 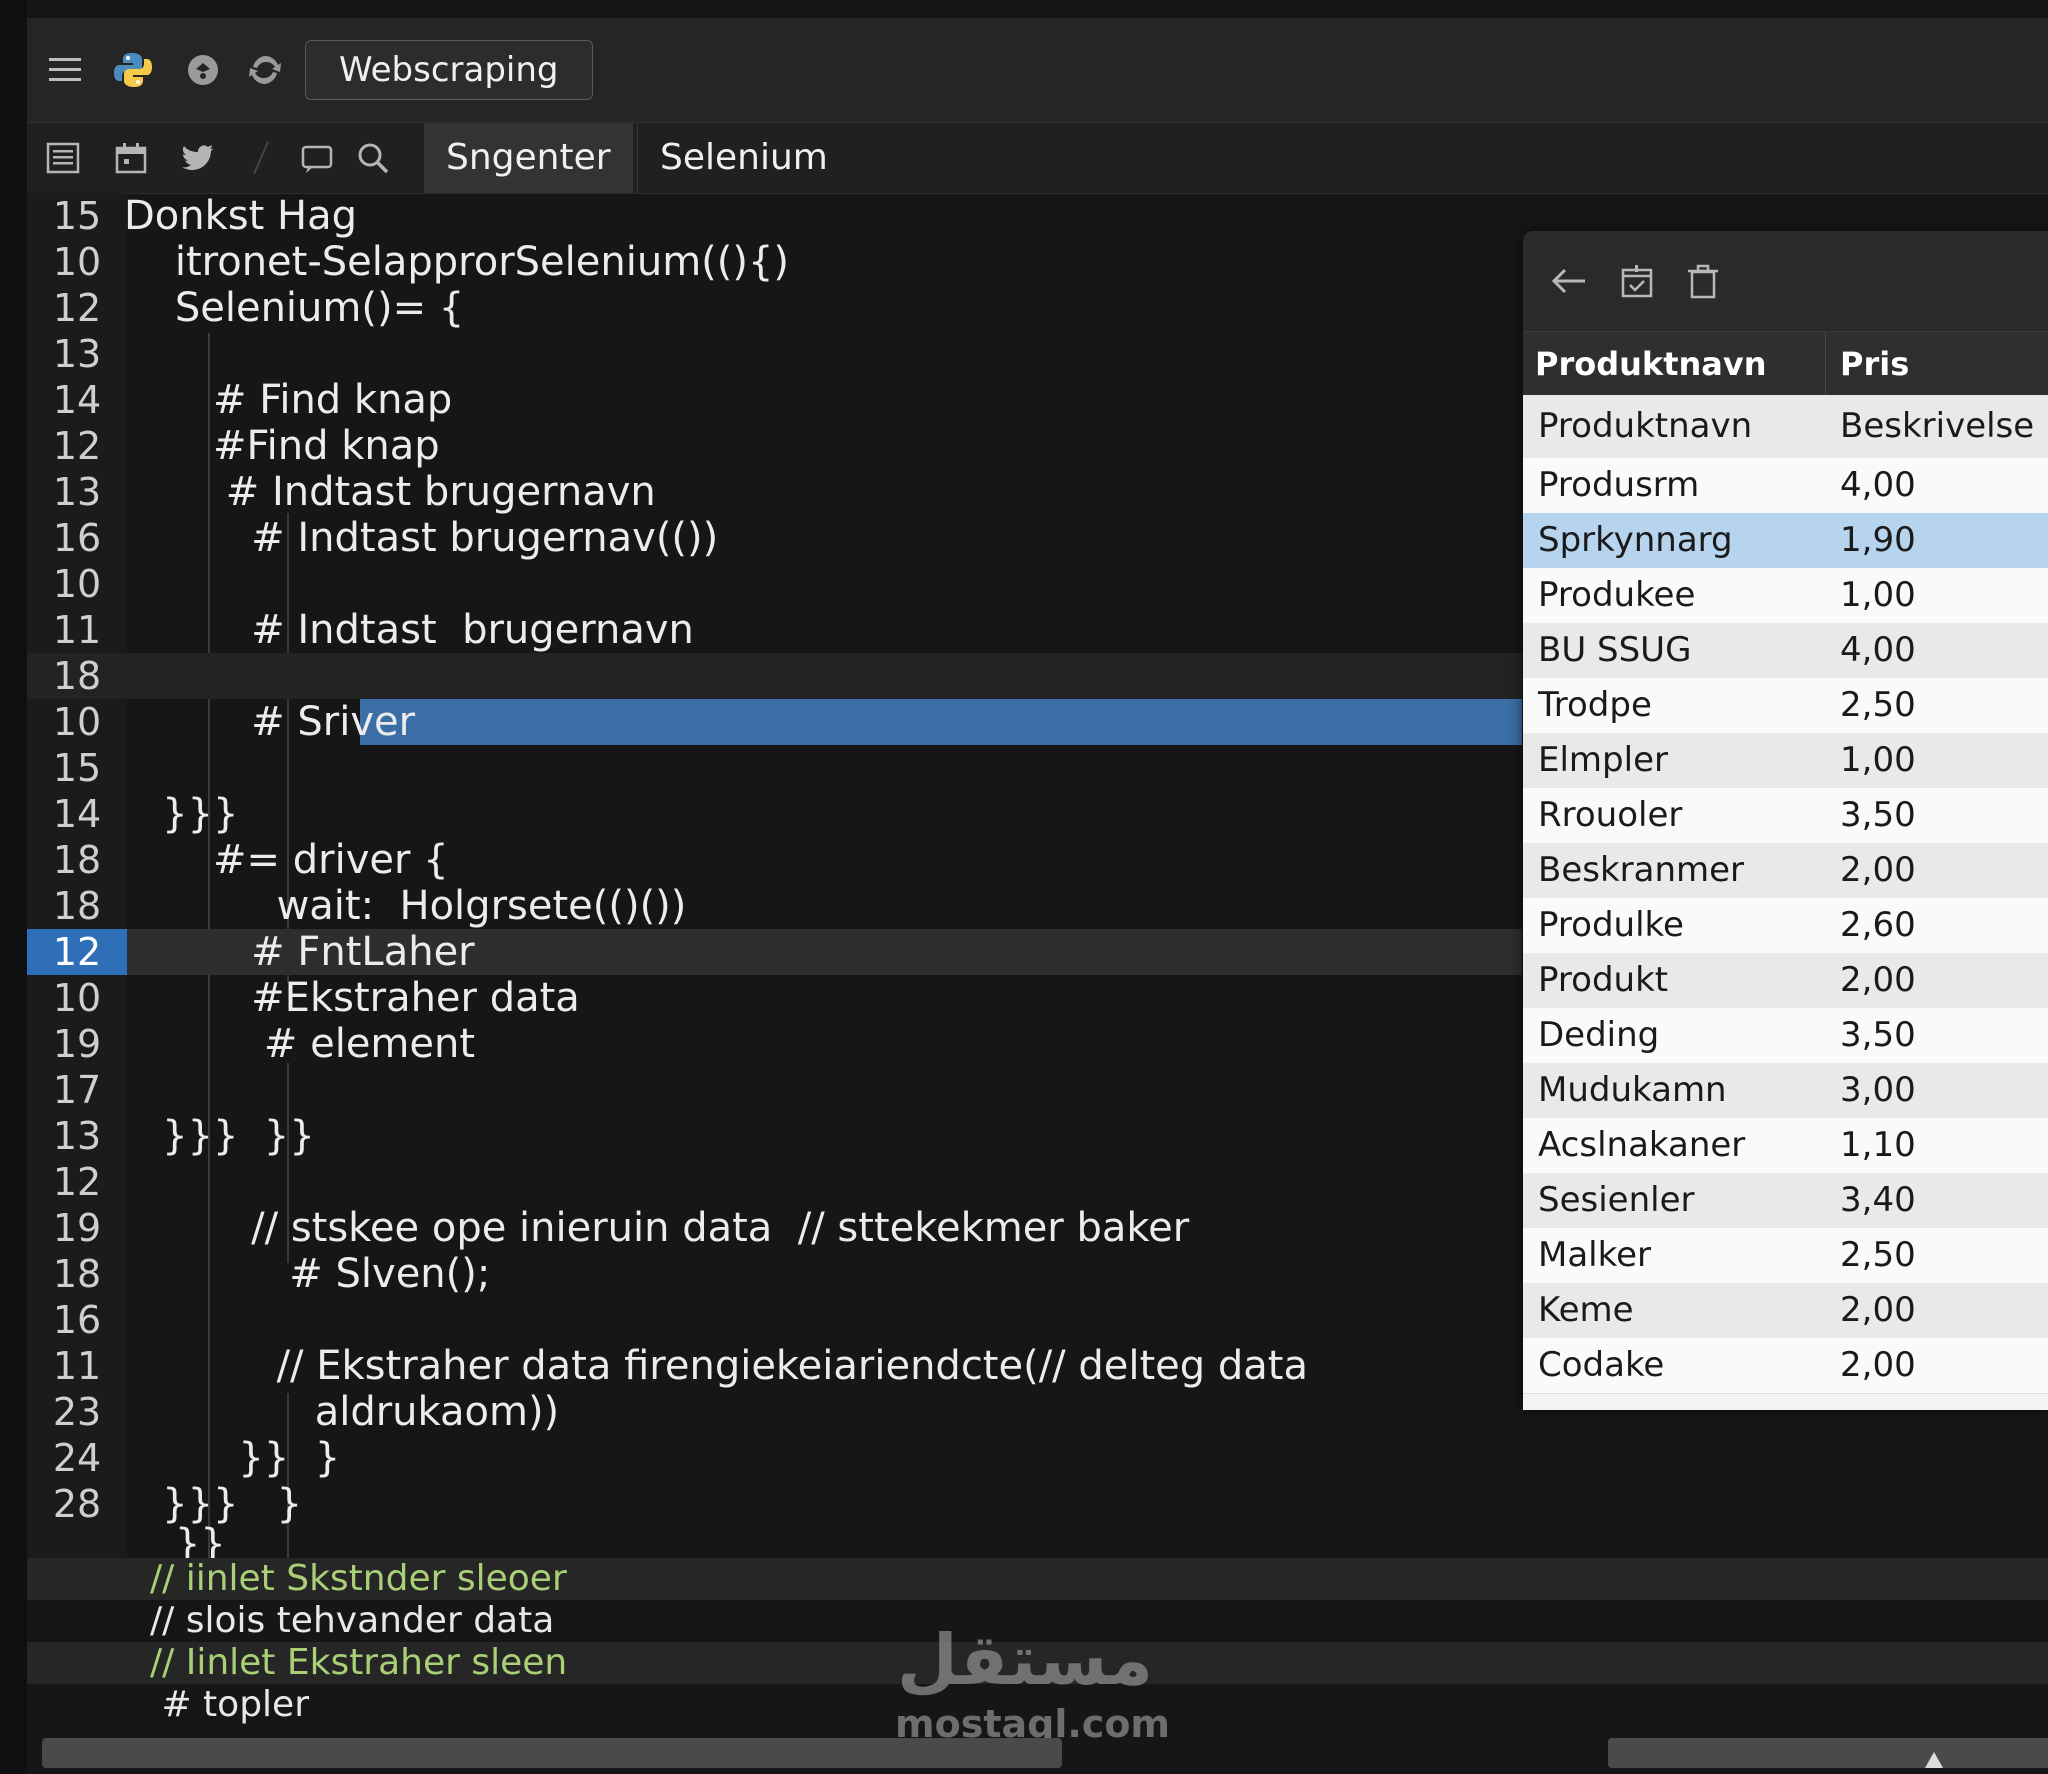 I want to click on watermark: مستقل mostaql.com, so click(x=1032, y=1682).